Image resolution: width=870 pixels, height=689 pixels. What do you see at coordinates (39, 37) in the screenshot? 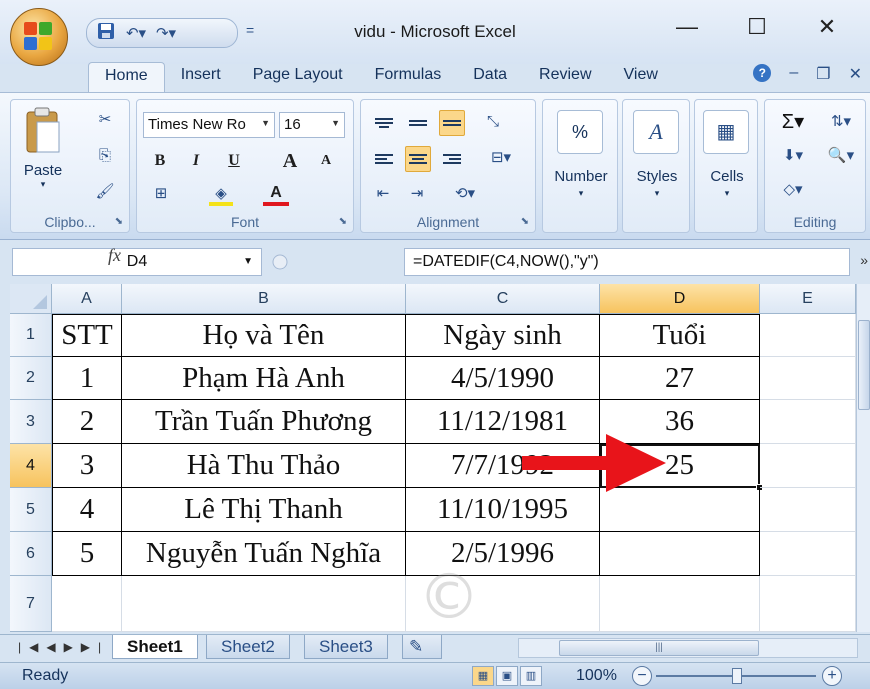
I see `office-button` at bounding box center [39, 37].